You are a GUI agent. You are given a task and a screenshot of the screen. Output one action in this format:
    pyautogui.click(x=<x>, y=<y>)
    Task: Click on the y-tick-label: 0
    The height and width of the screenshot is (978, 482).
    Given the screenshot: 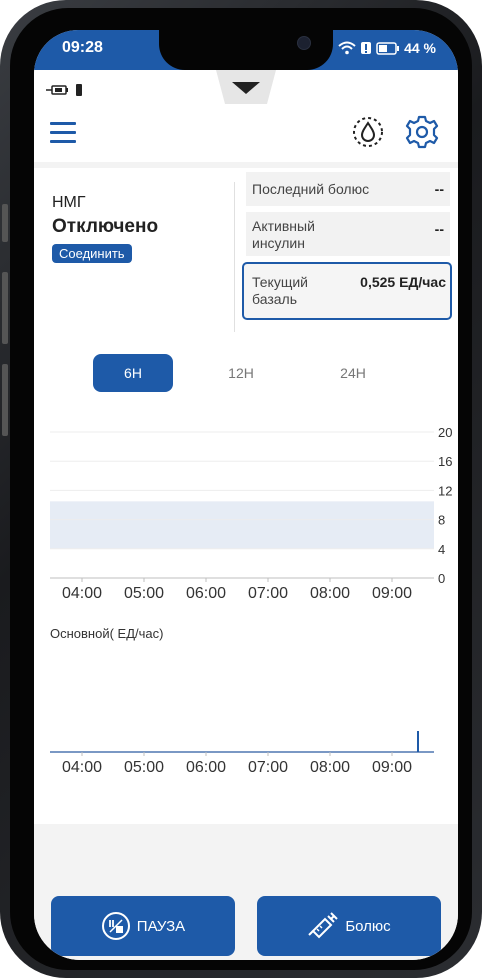 What is the action you would take?
    pyautogui.click(x=441, y=578)
    